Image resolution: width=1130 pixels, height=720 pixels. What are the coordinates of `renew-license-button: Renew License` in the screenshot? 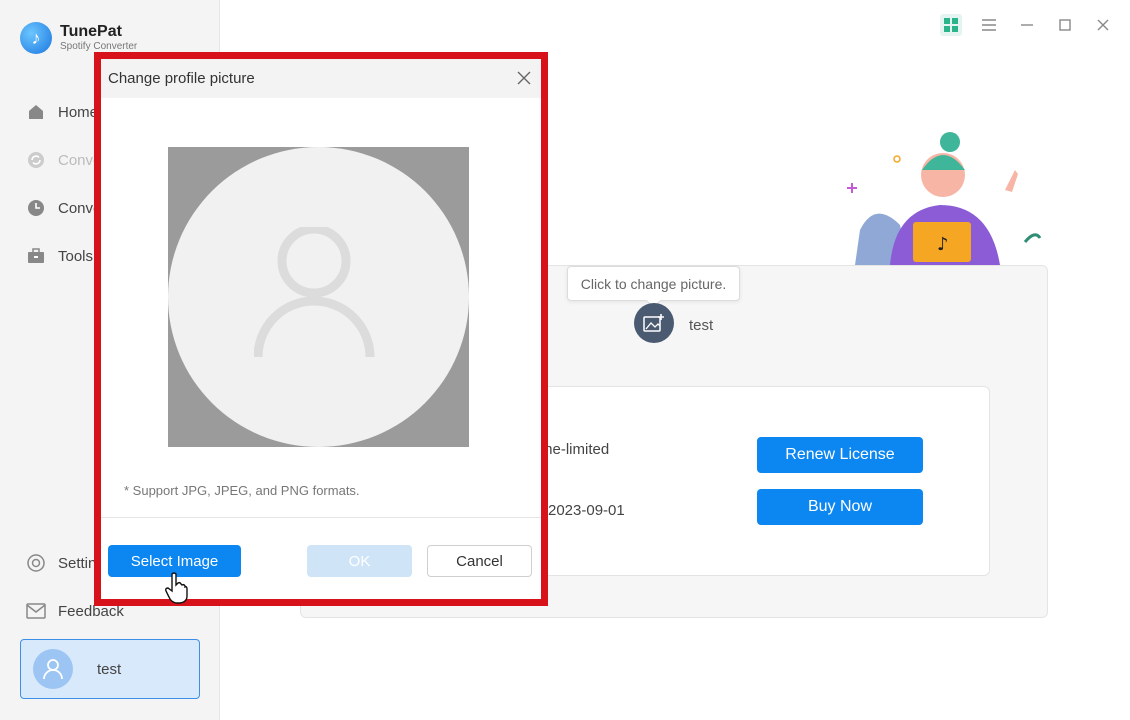 It's located at (840, 455).